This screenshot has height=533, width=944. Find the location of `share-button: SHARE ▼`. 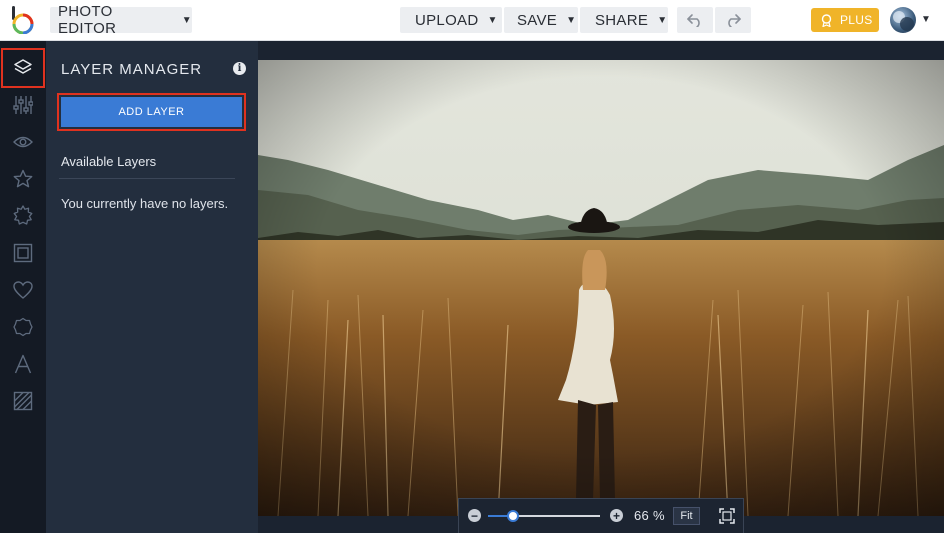

share-button: SHARE ▼ is located at coordinates (624, 20).